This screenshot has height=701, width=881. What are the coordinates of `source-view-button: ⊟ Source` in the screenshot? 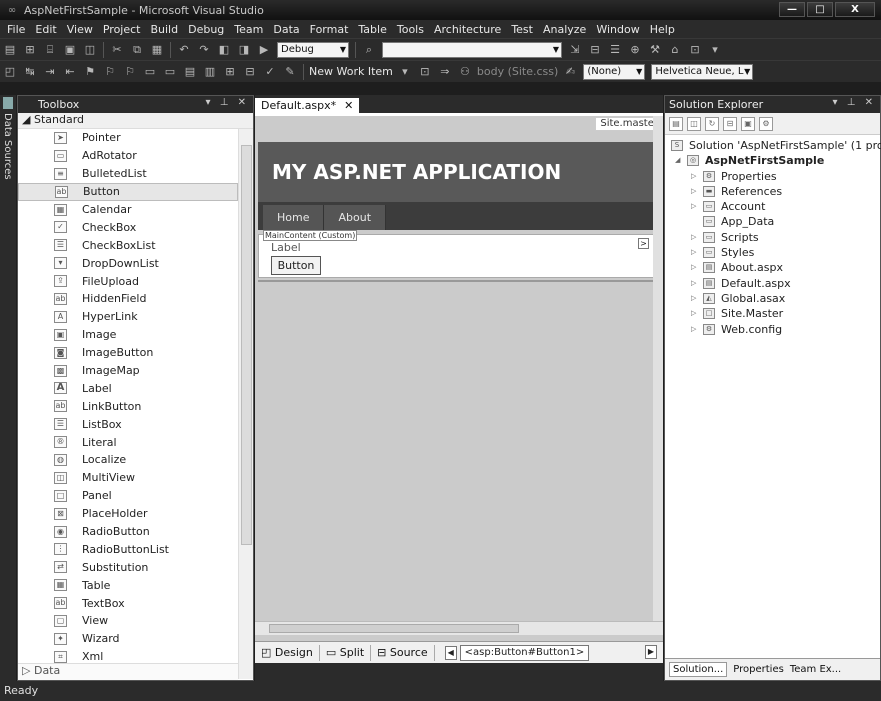 It's located at (403, 652).